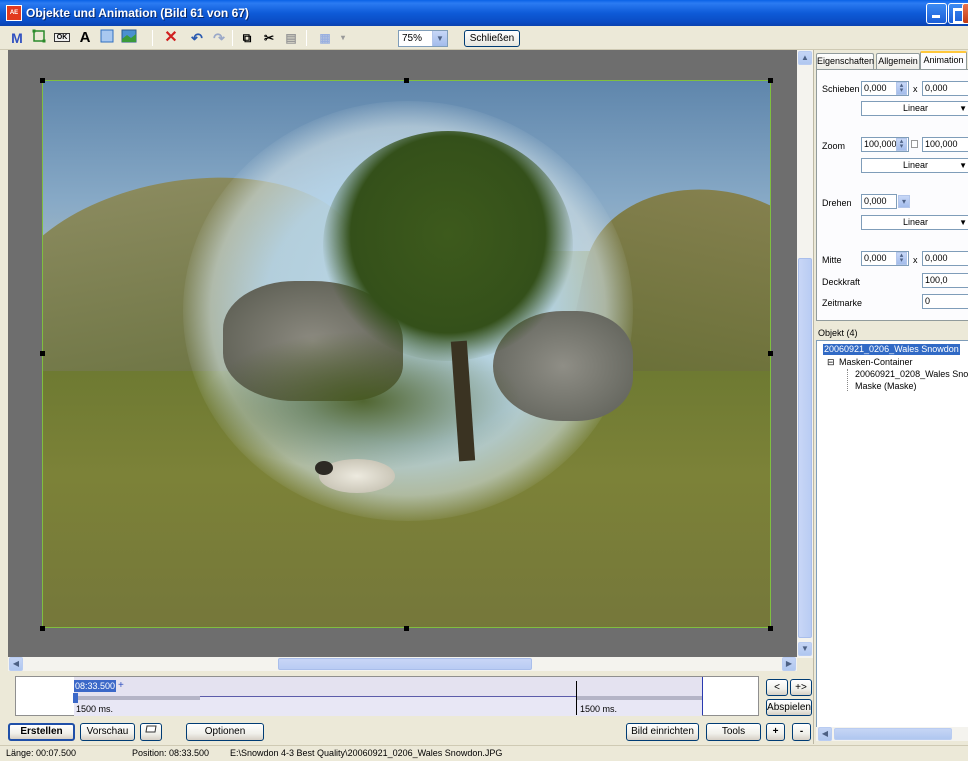 Image resolution: width=968 pixels, height=761 pixels. What do you see at coordinates (838, 333) in the screenshot?
I see `objects-header: Objekt (4)` at bounding box center [838, 333].